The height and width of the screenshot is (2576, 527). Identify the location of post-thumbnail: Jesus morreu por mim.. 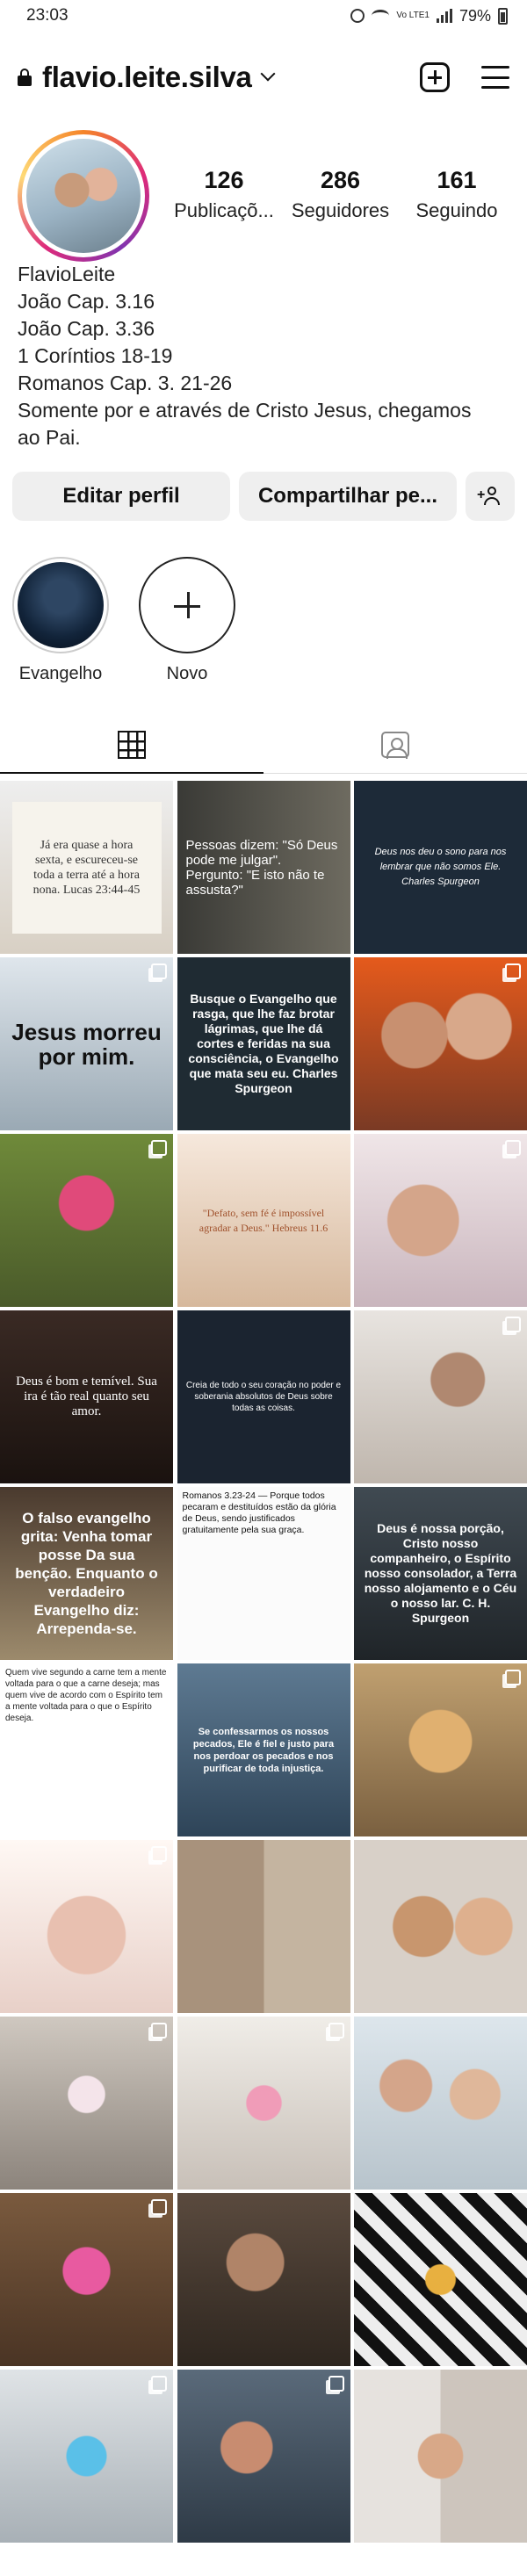
(86, 1043).